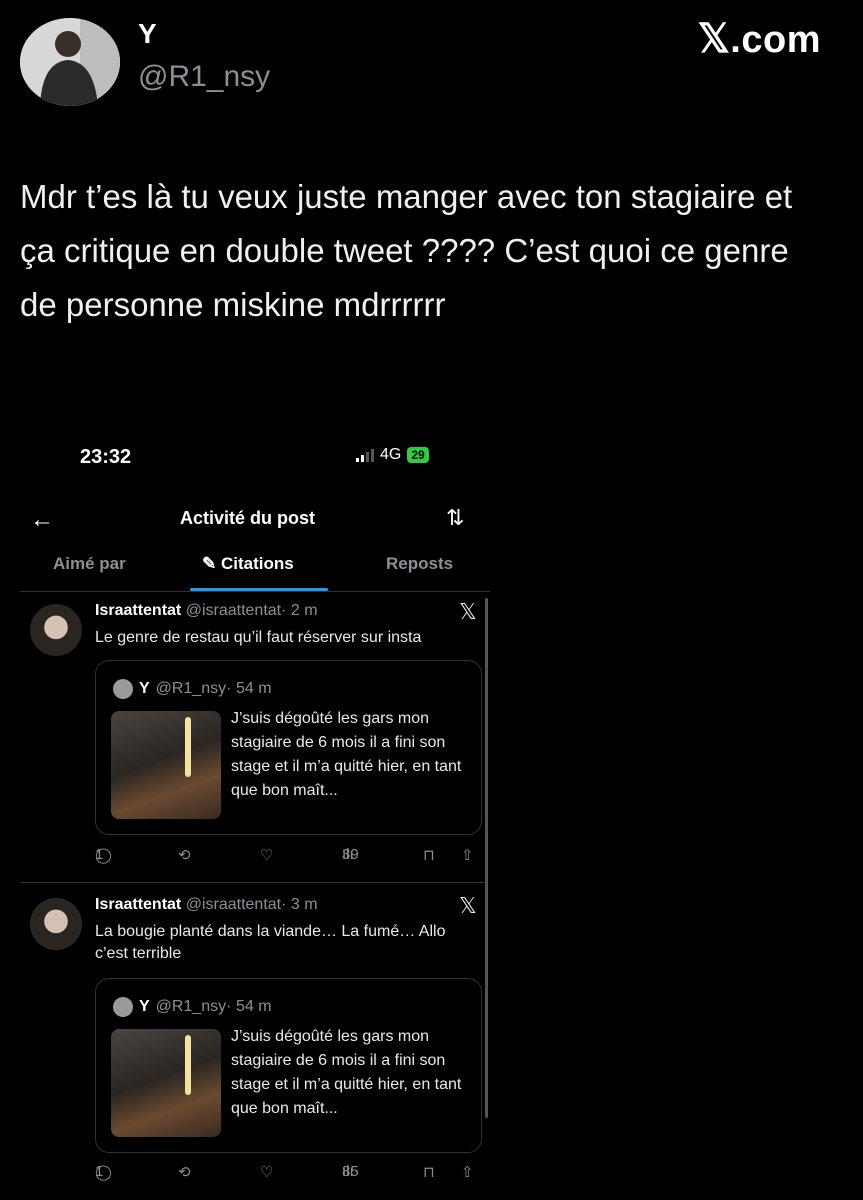  Describe the element at coordinates (248, 518) in the screenshot. I see `page-title: Activité du post` at that location.